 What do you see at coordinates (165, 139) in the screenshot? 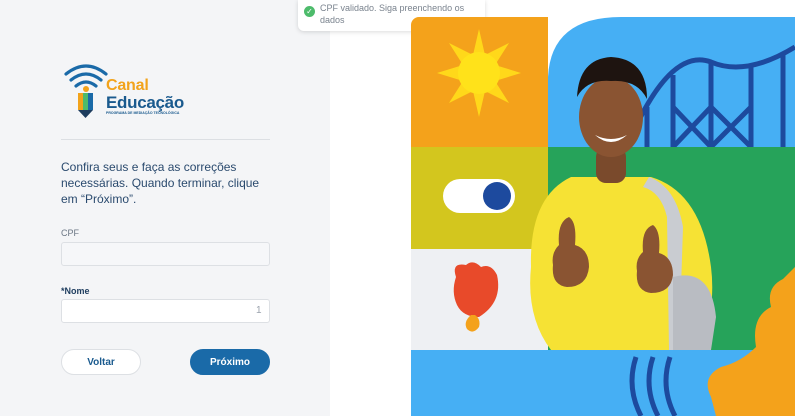
I see `divider` at bounding box center [165, 139].